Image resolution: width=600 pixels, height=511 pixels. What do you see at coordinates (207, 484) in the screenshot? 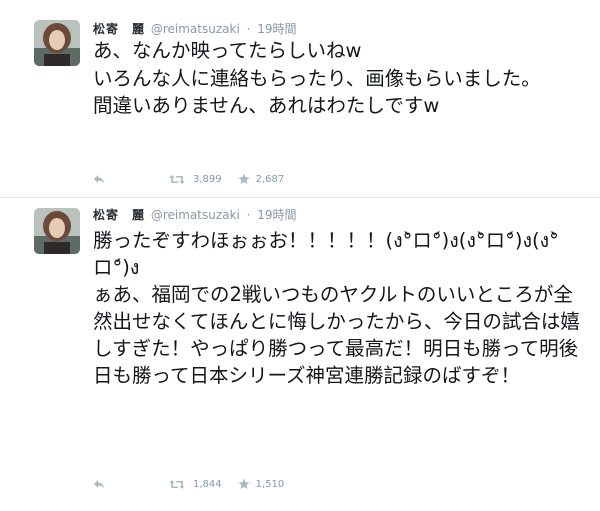
I see `retweet-count: 1,844` at bounding box center [207, 484].